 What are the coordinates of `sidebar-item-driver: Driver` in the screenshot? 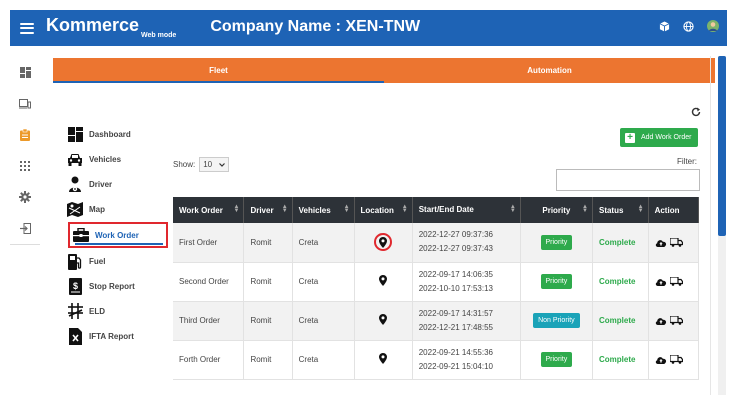 It's located at (110, 184).